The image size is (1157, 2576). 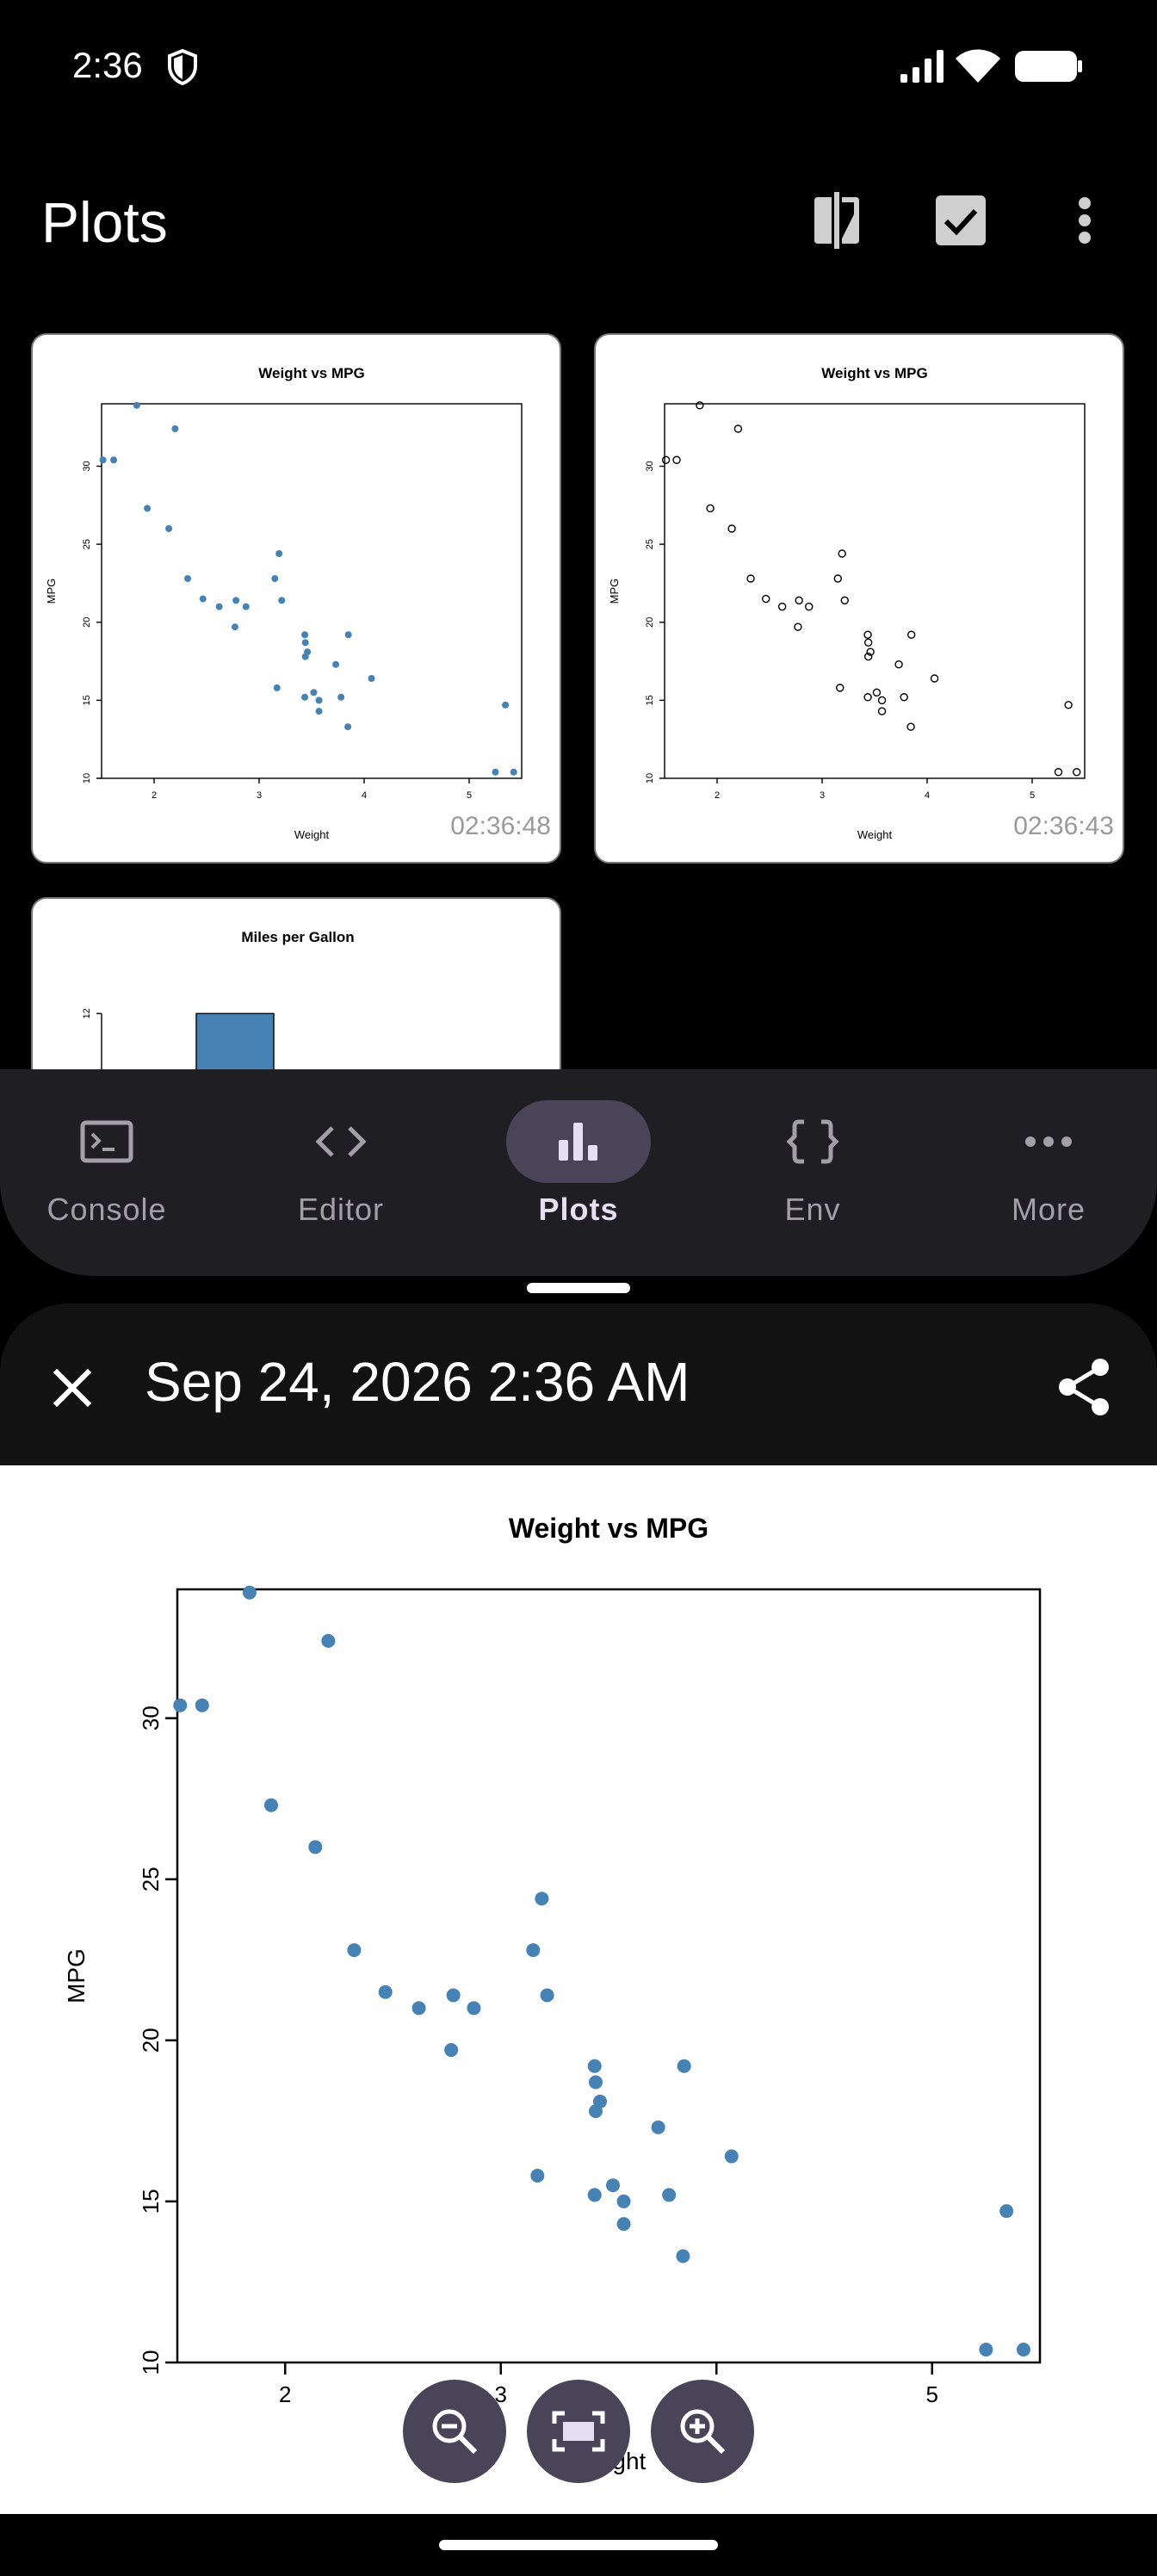 What do you see at coordinates (875, 591) in the screenshot?
I see `plot-frame` at bounding box center [875, 591].